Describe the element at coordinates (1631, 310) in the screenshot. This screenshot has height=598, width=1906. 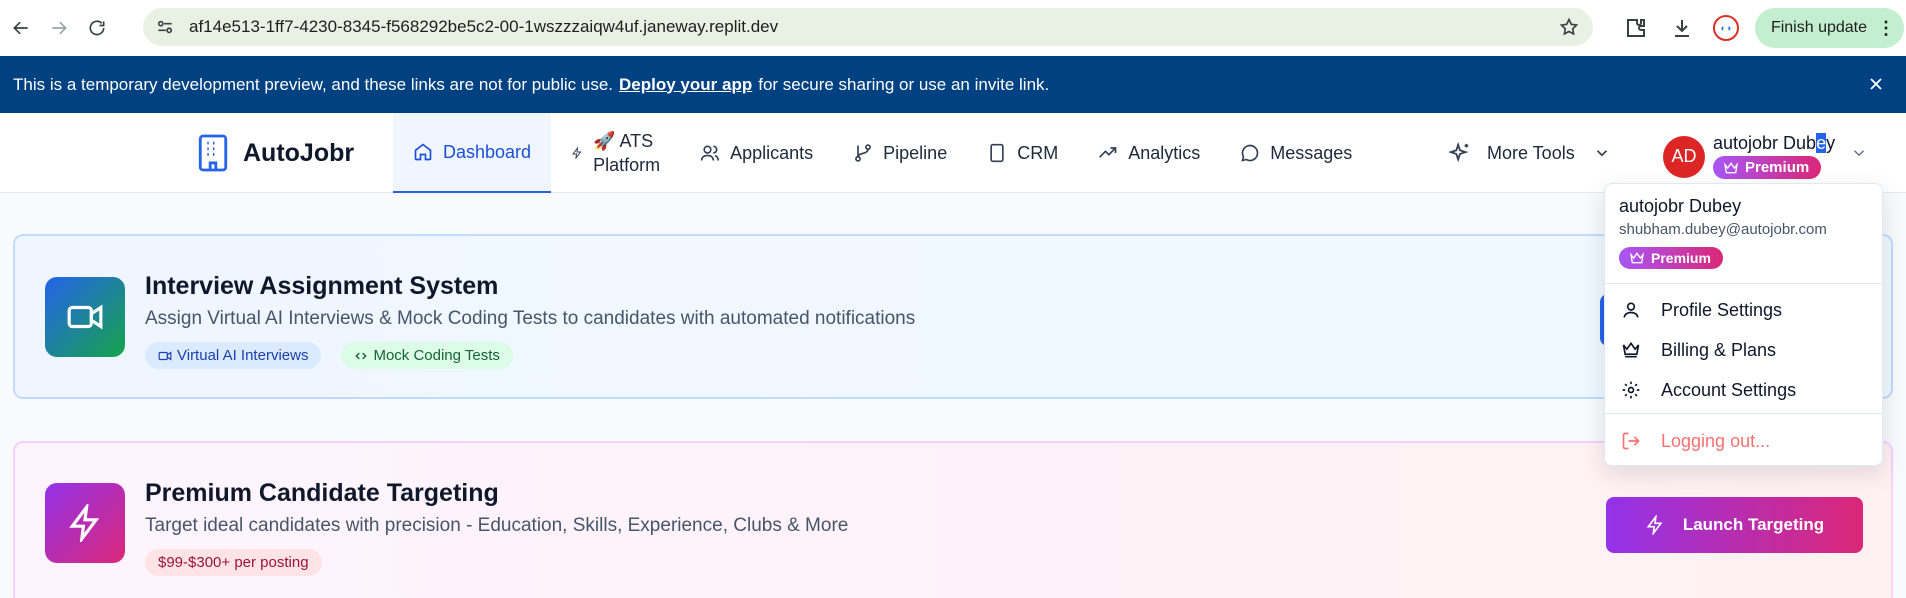
I see `user-icon` at that location.